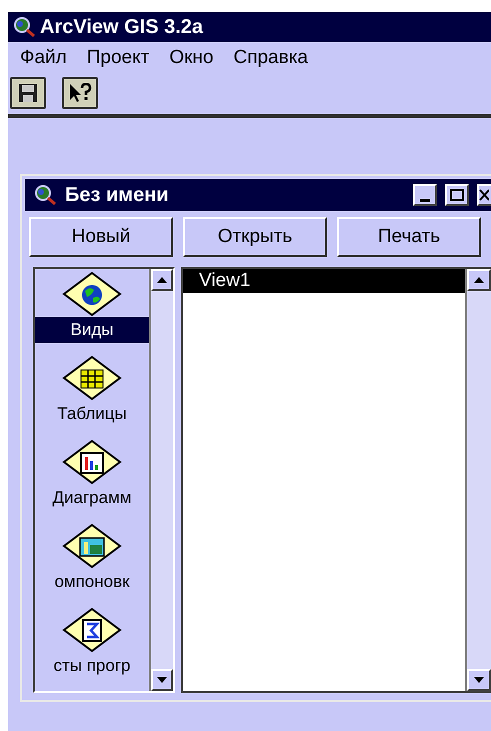  I want to click on toolbar-button: Печать, so click(409, 237).